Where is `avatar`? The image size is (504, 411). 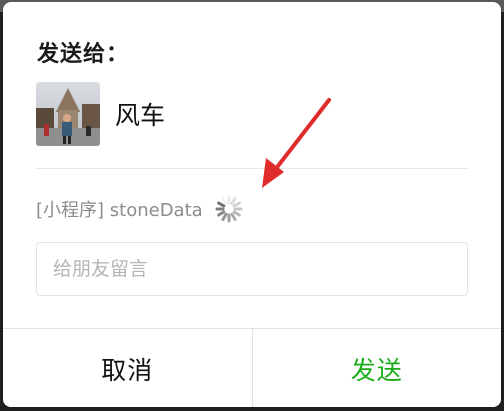 avatar is located at coordinates (68, 114).